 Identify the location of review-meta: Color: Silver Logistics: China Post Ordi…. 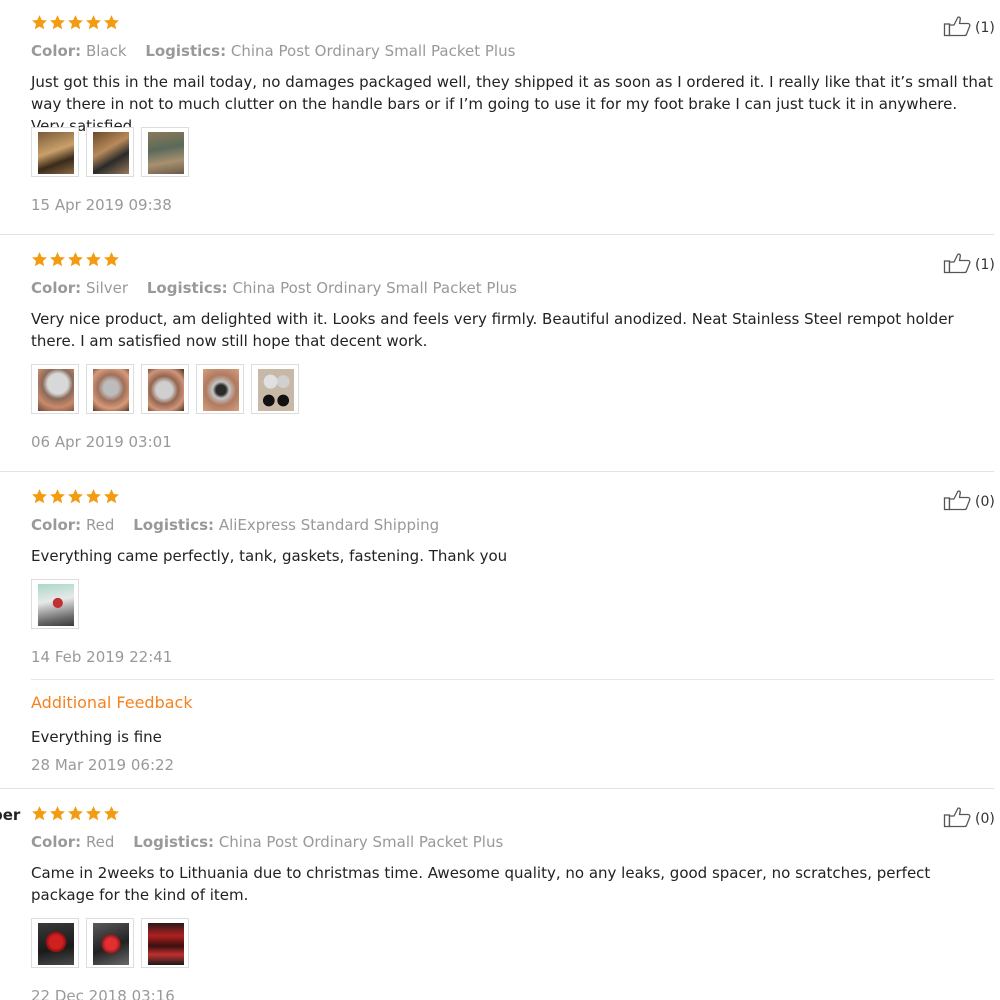
(274, 288).